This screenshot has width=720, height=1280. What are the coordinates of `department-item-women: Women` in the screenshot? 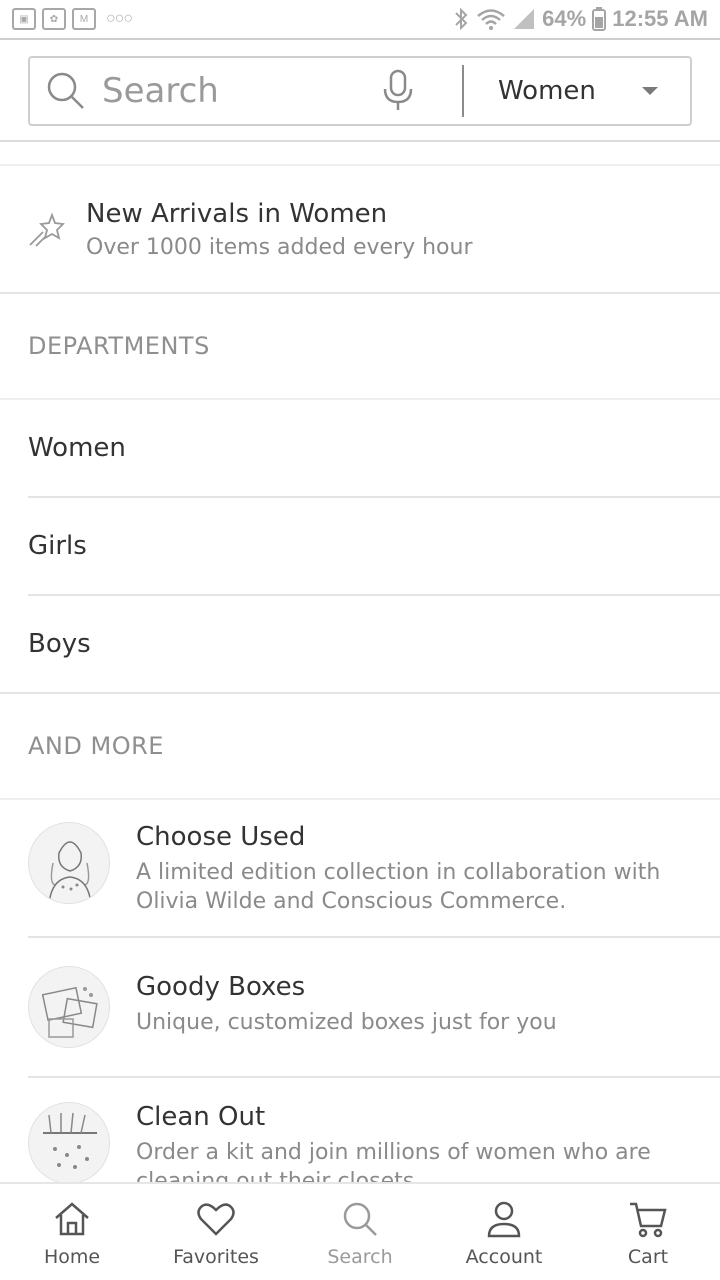 It's located at (374, 449).